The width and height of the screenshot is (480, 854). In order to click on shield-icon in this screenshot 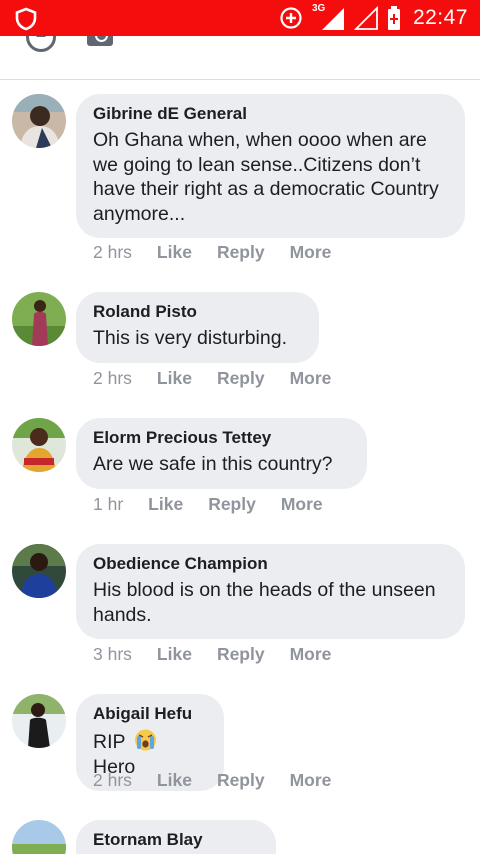, I will do `click(26, 19)`.